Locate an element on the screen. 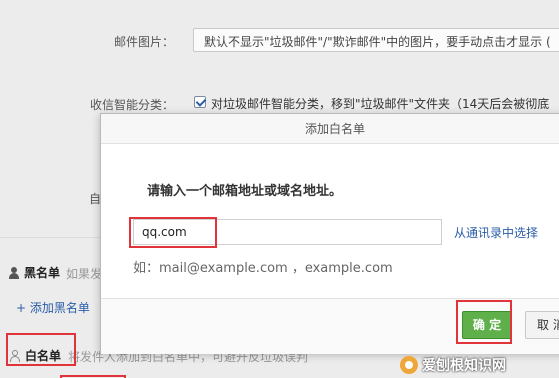 The height and width of the screenshot is (378, 559). dialog-example-hint: 如：mail@example.com ，example.com is located at coordinates (263, 268).